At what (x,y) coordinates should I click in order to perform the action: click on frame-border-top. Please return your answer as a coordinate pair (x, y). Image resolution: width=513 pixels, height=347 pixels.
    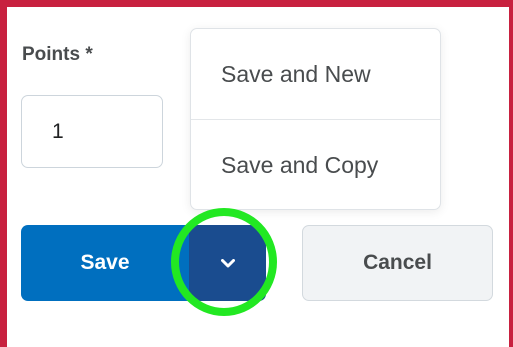
    Looking at the image, I should click on (256, 3).